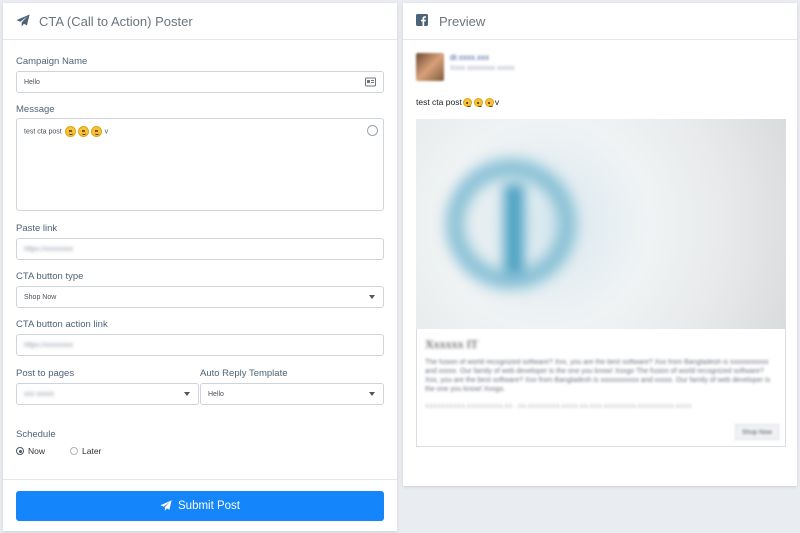 The width and height of the screenshot is (800, 533). Describe the element at coordinates (74, 451) in the screenshot. I see `radio-unchecked-icon` at that location.